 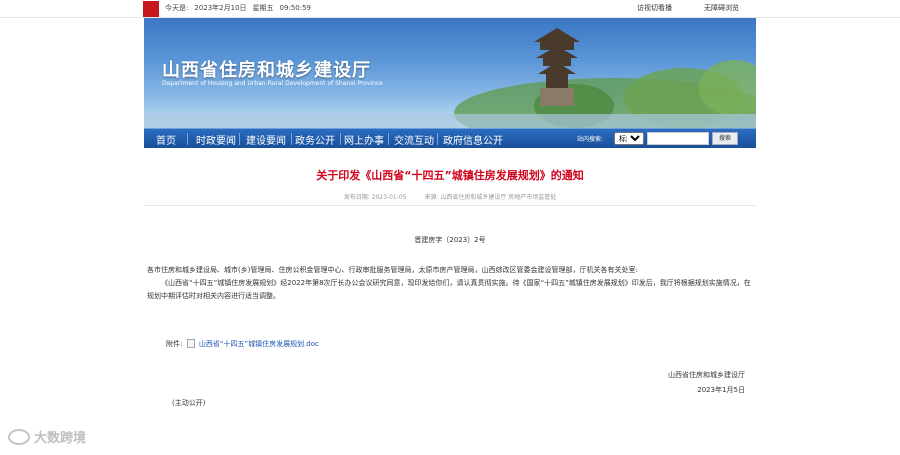 What do you see at coordinates (450, 240) in the screenshot?
I see `document-number: 晋建房字〔2023〕2号` at bounding box center [450, 240].